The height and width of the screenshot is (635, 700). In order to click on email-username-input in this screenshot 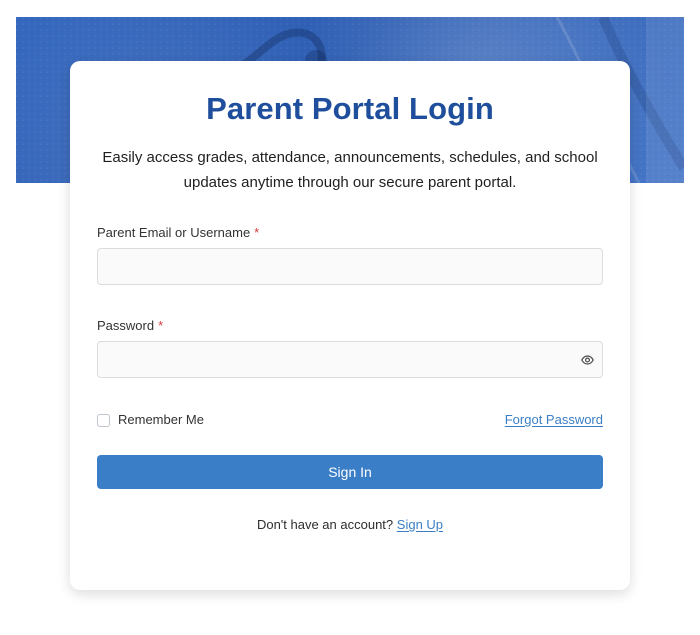, I will do `click(350, 266)`.